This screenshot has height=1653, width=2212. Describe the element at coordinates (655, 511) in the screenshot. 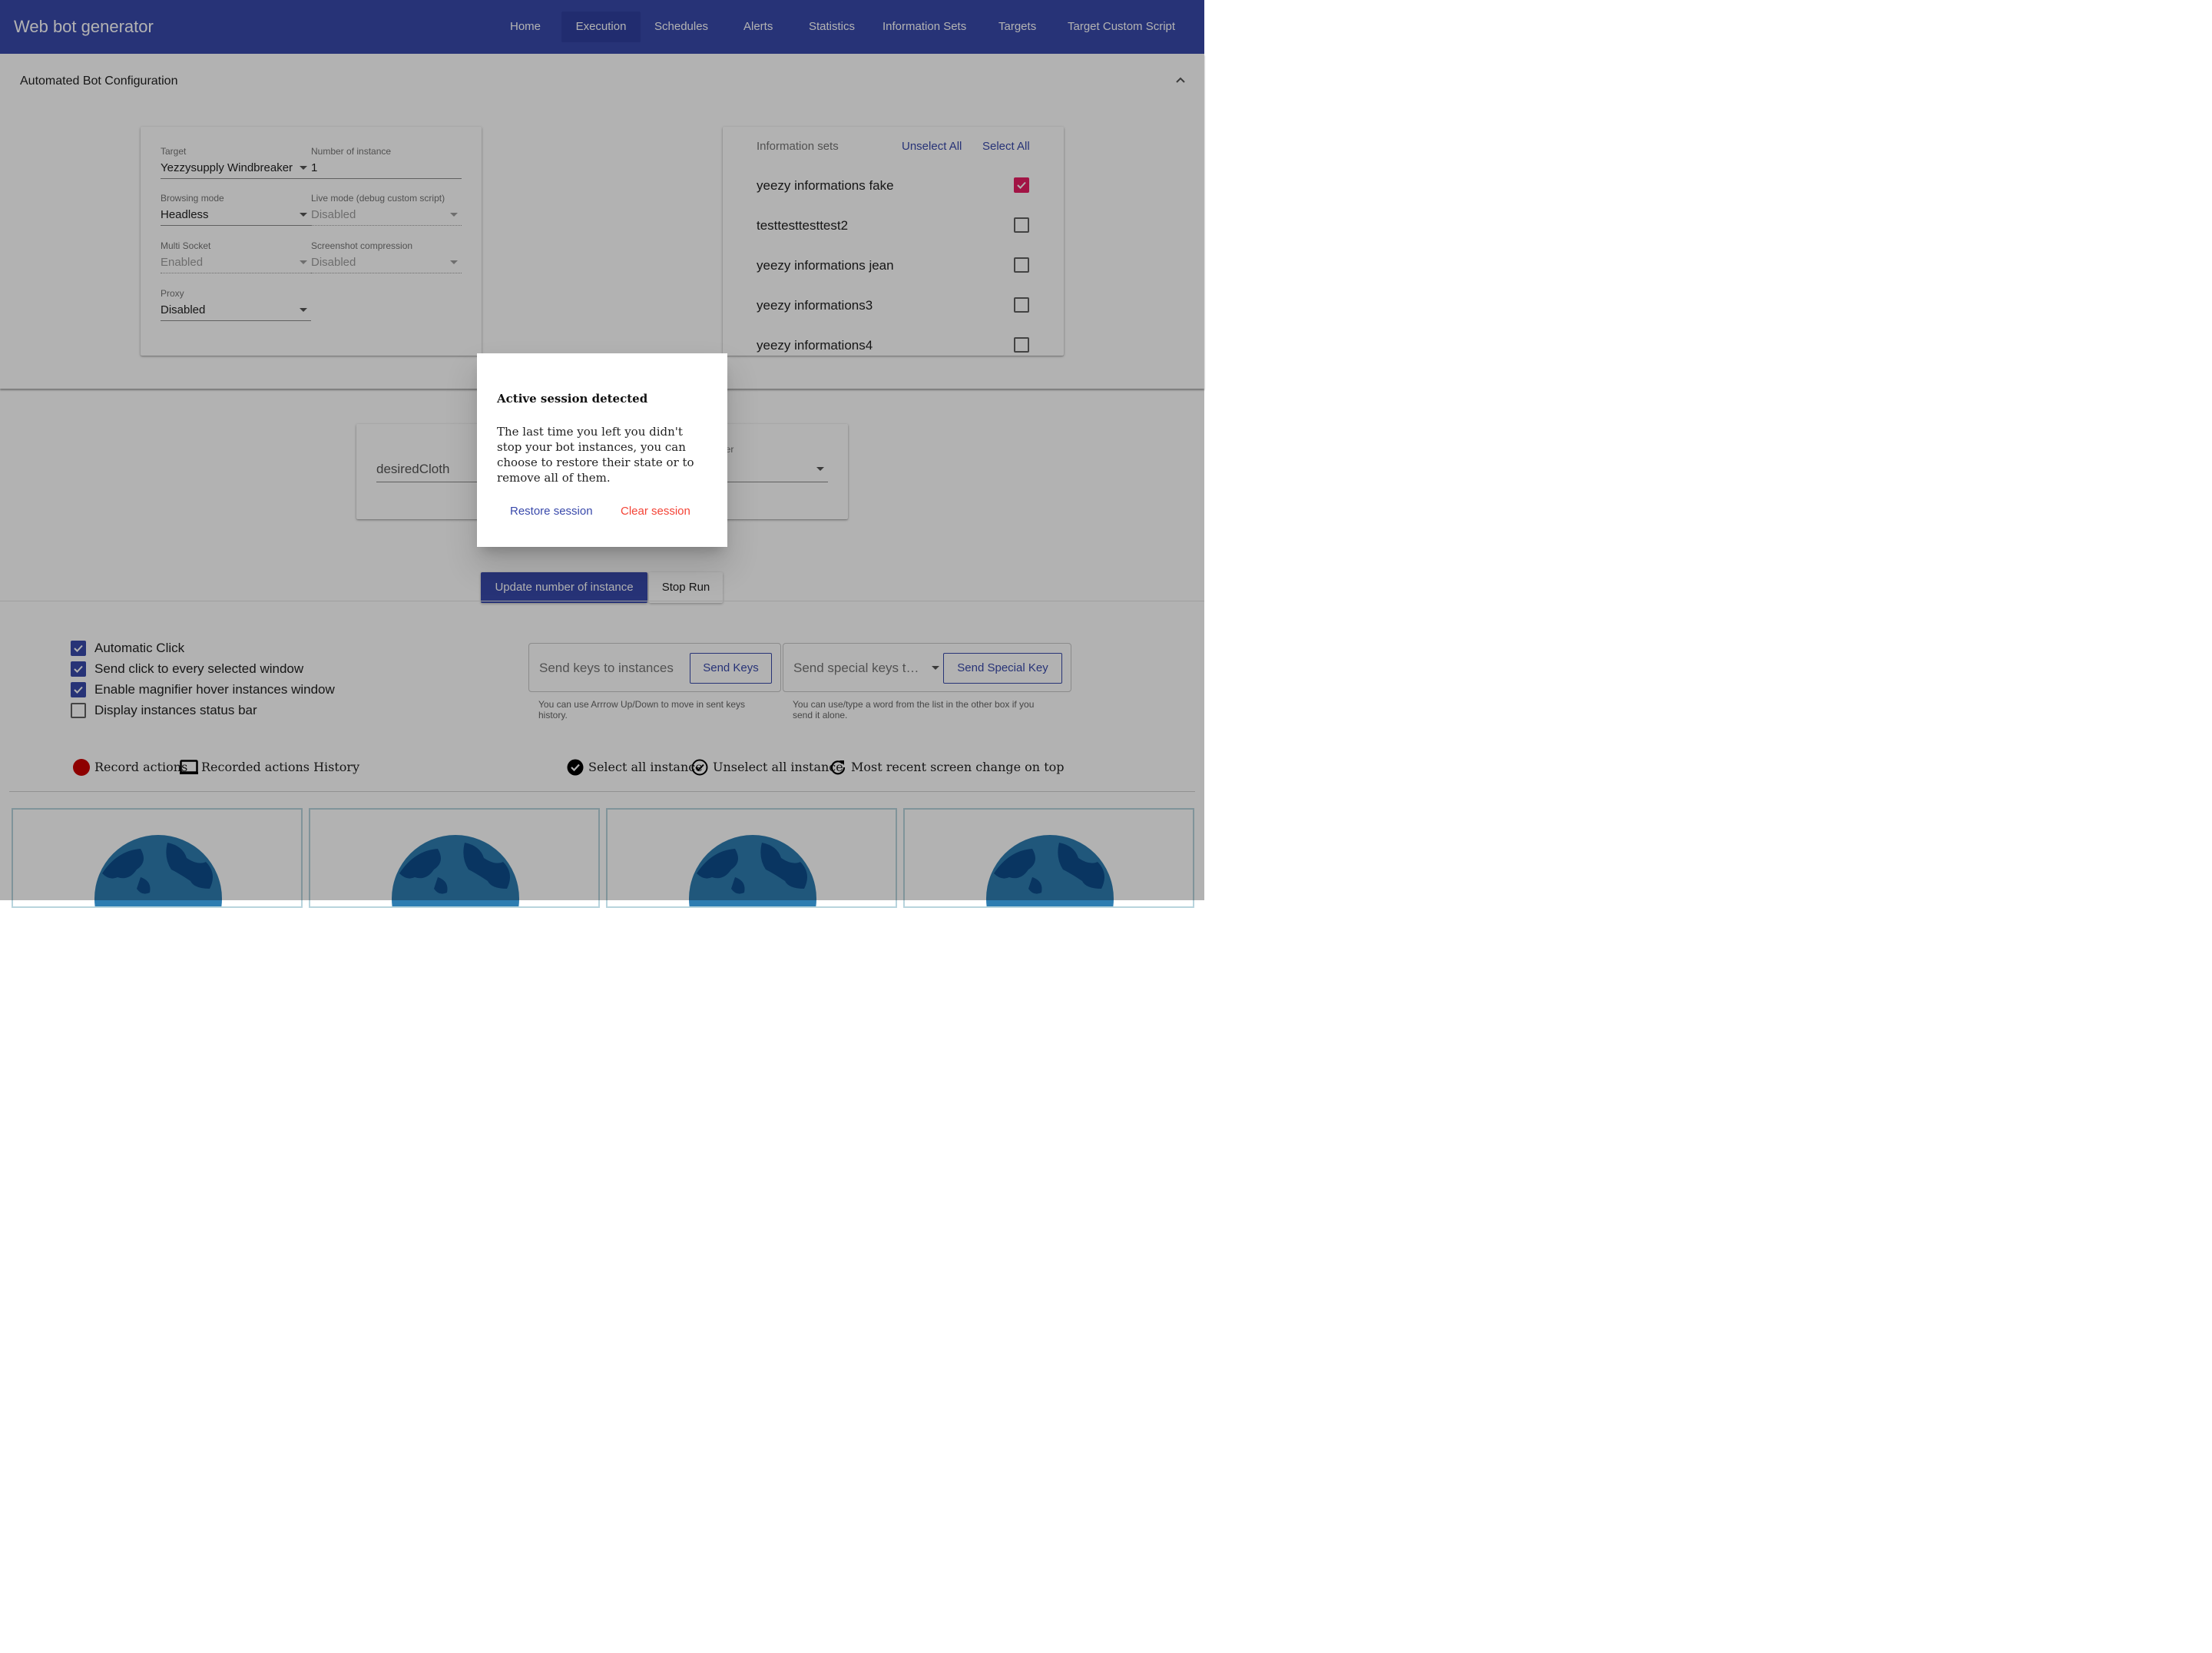

I see `clear-session-button: Clear session` at that location.